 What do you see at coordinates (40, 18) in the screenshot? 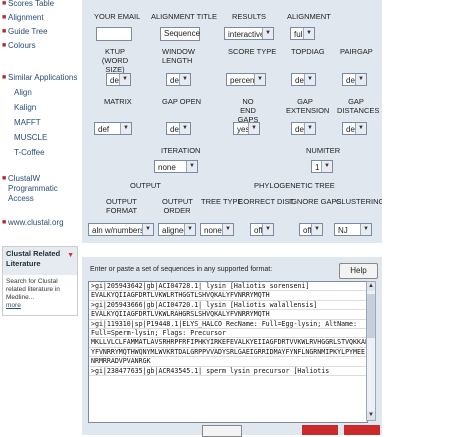
I see `sidebar-item-alignment: ■ Alignment` at bounding box center [40, 18].